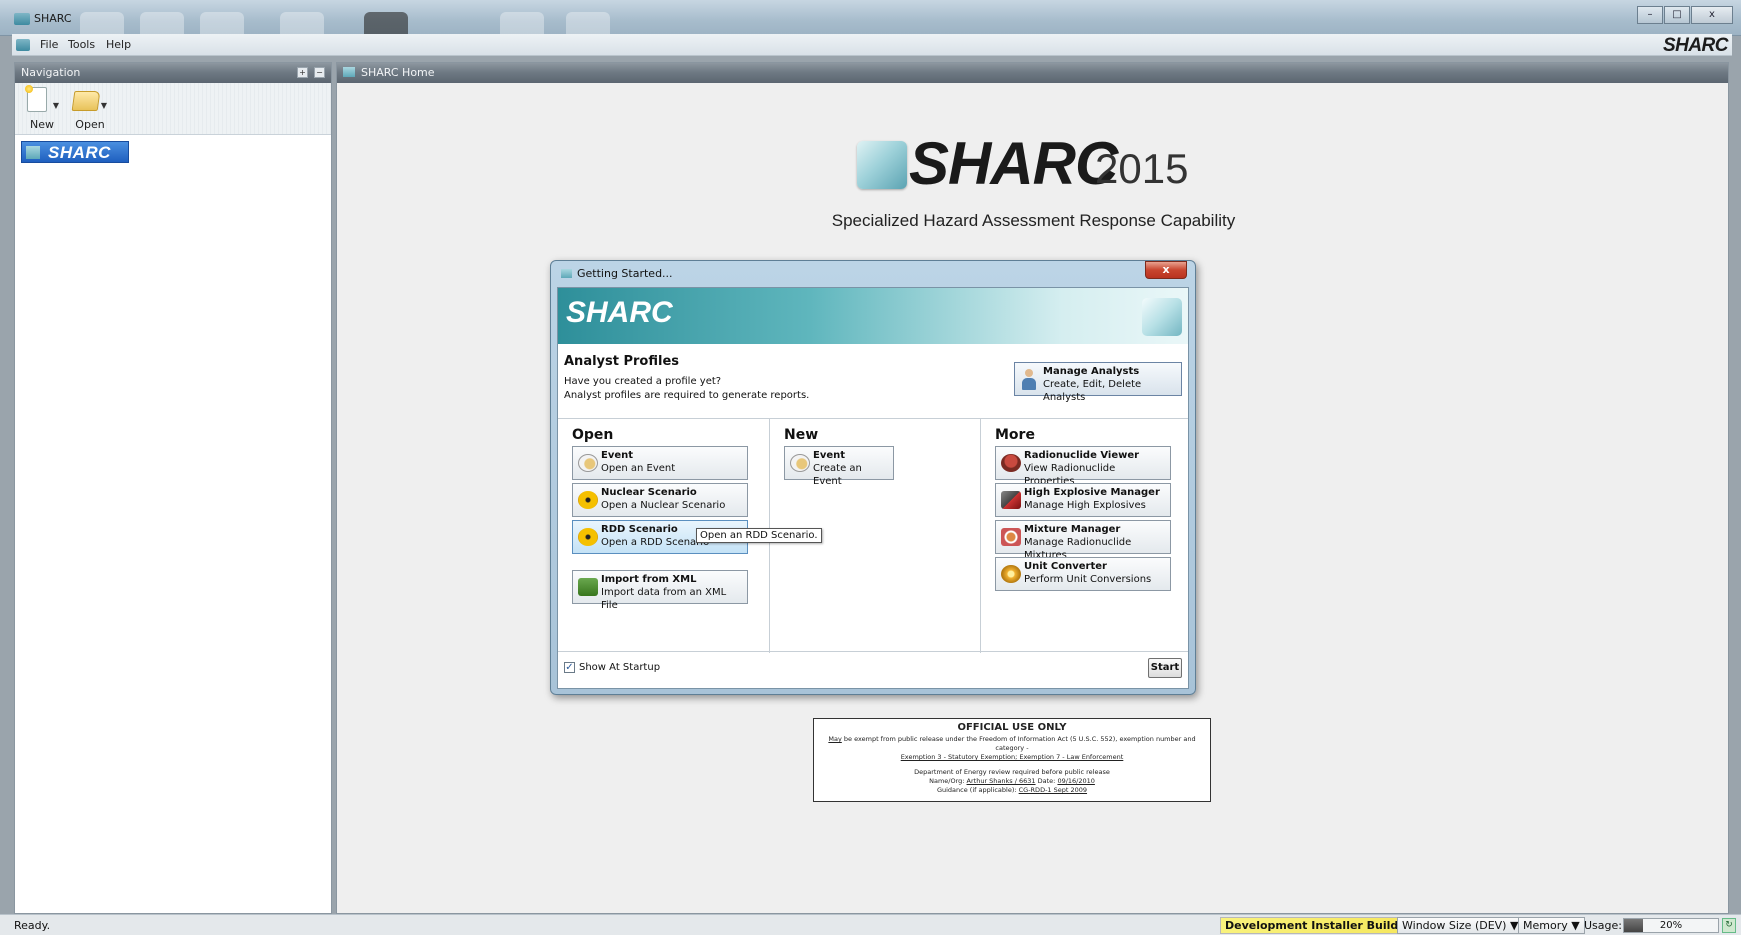  I want to click on window-titlebar: SHARC – □ x, so click(870, 18).